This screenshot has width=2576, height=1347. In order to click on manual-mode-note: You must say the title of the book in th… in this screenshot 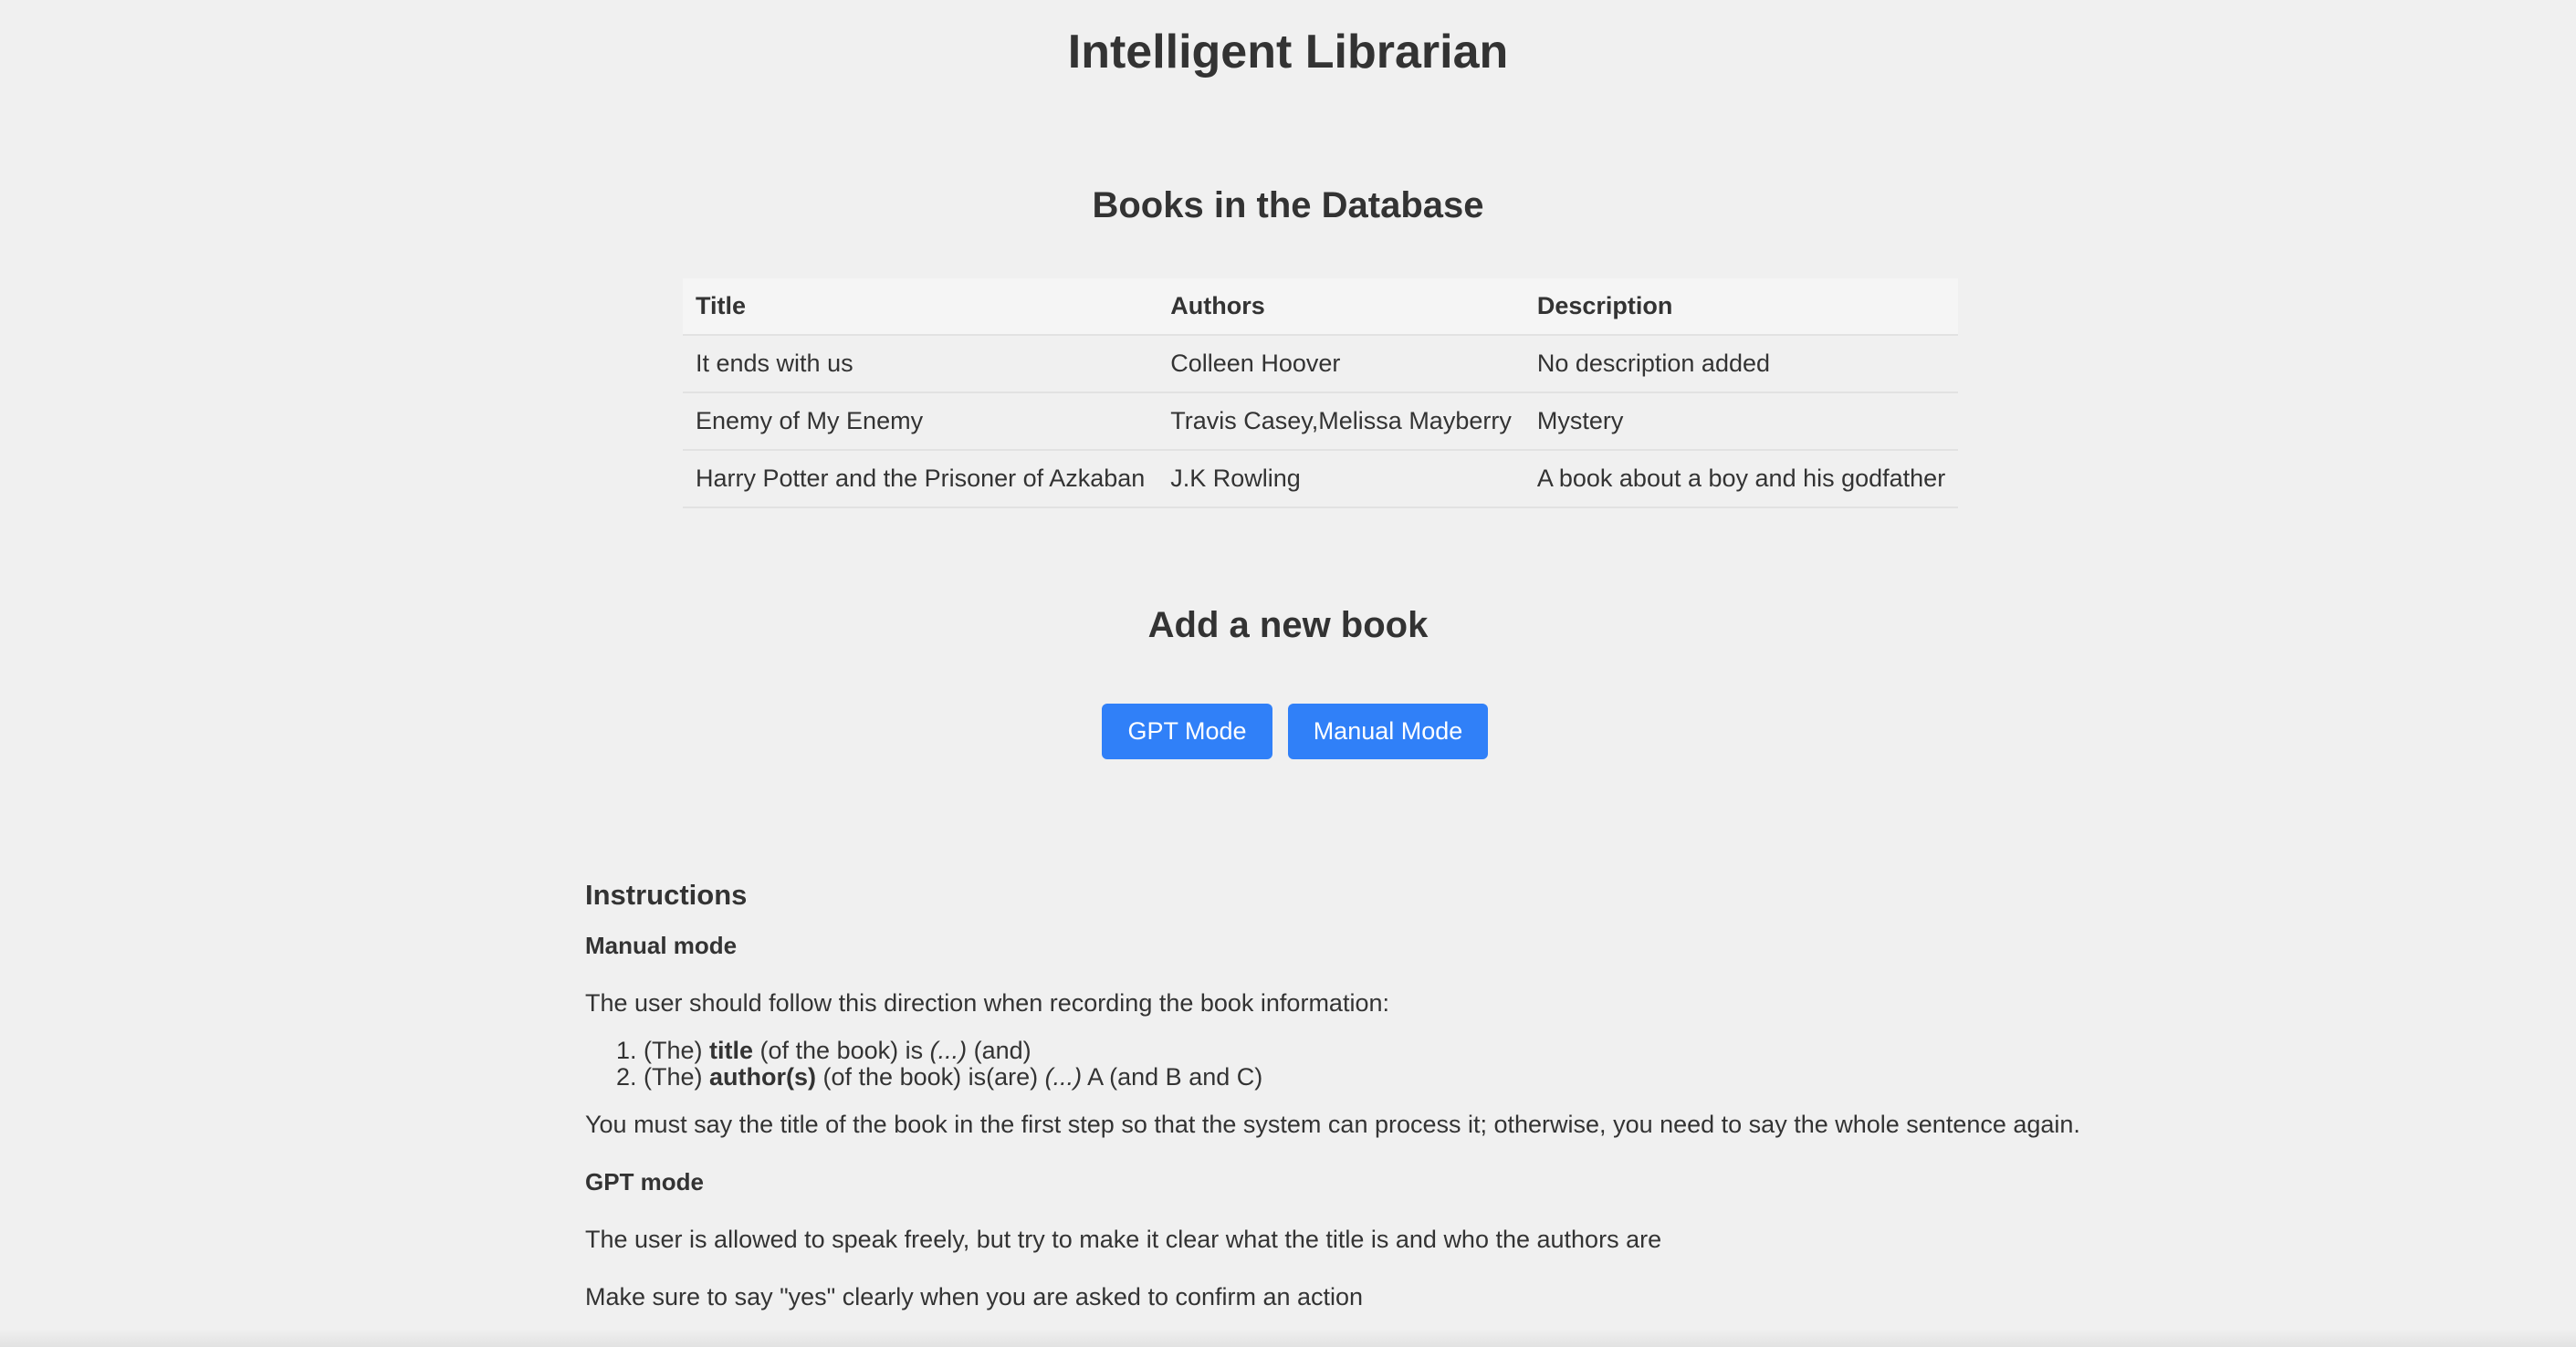, I will do `click(1332, 1125)`.